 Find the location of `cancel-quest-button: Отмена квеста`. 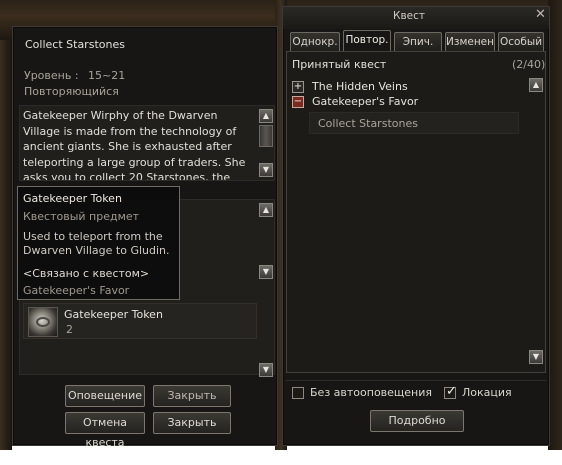

cancel-quest-button: Отмена квеста is located at coordinates (105, 430).